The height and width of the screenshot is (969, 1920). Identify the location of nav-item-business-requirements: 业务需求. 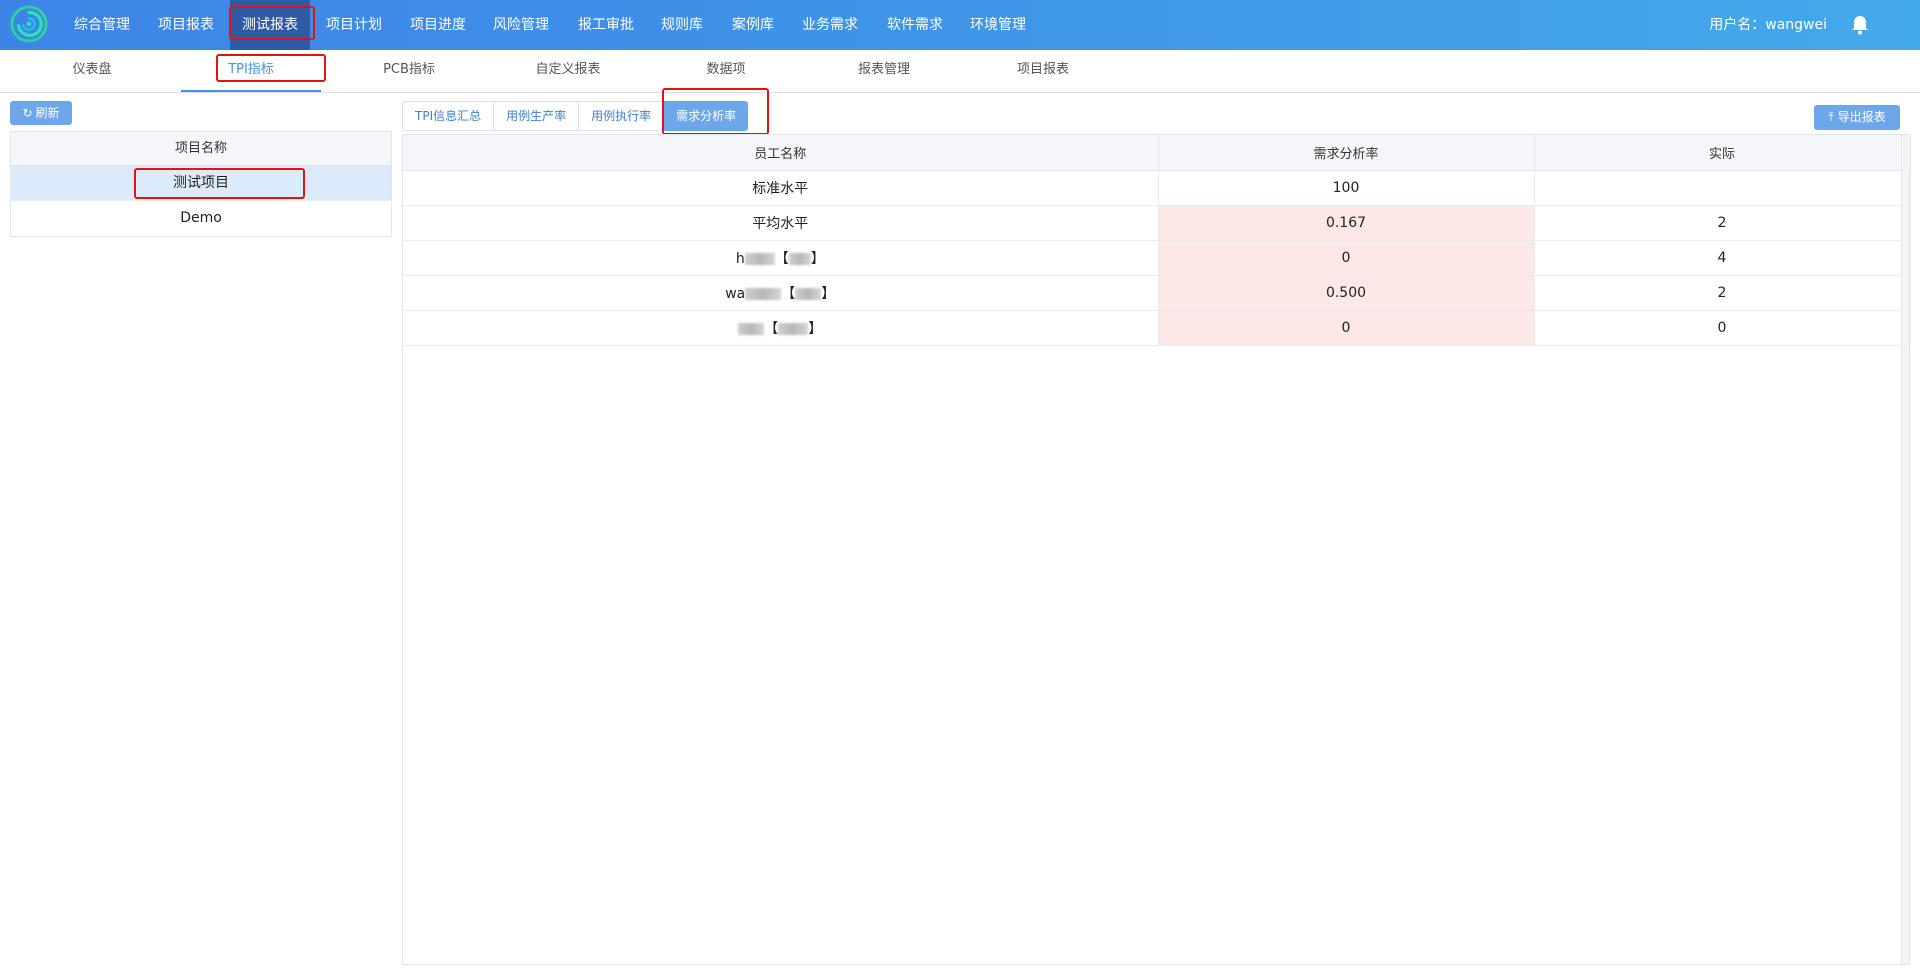
(830, 25).